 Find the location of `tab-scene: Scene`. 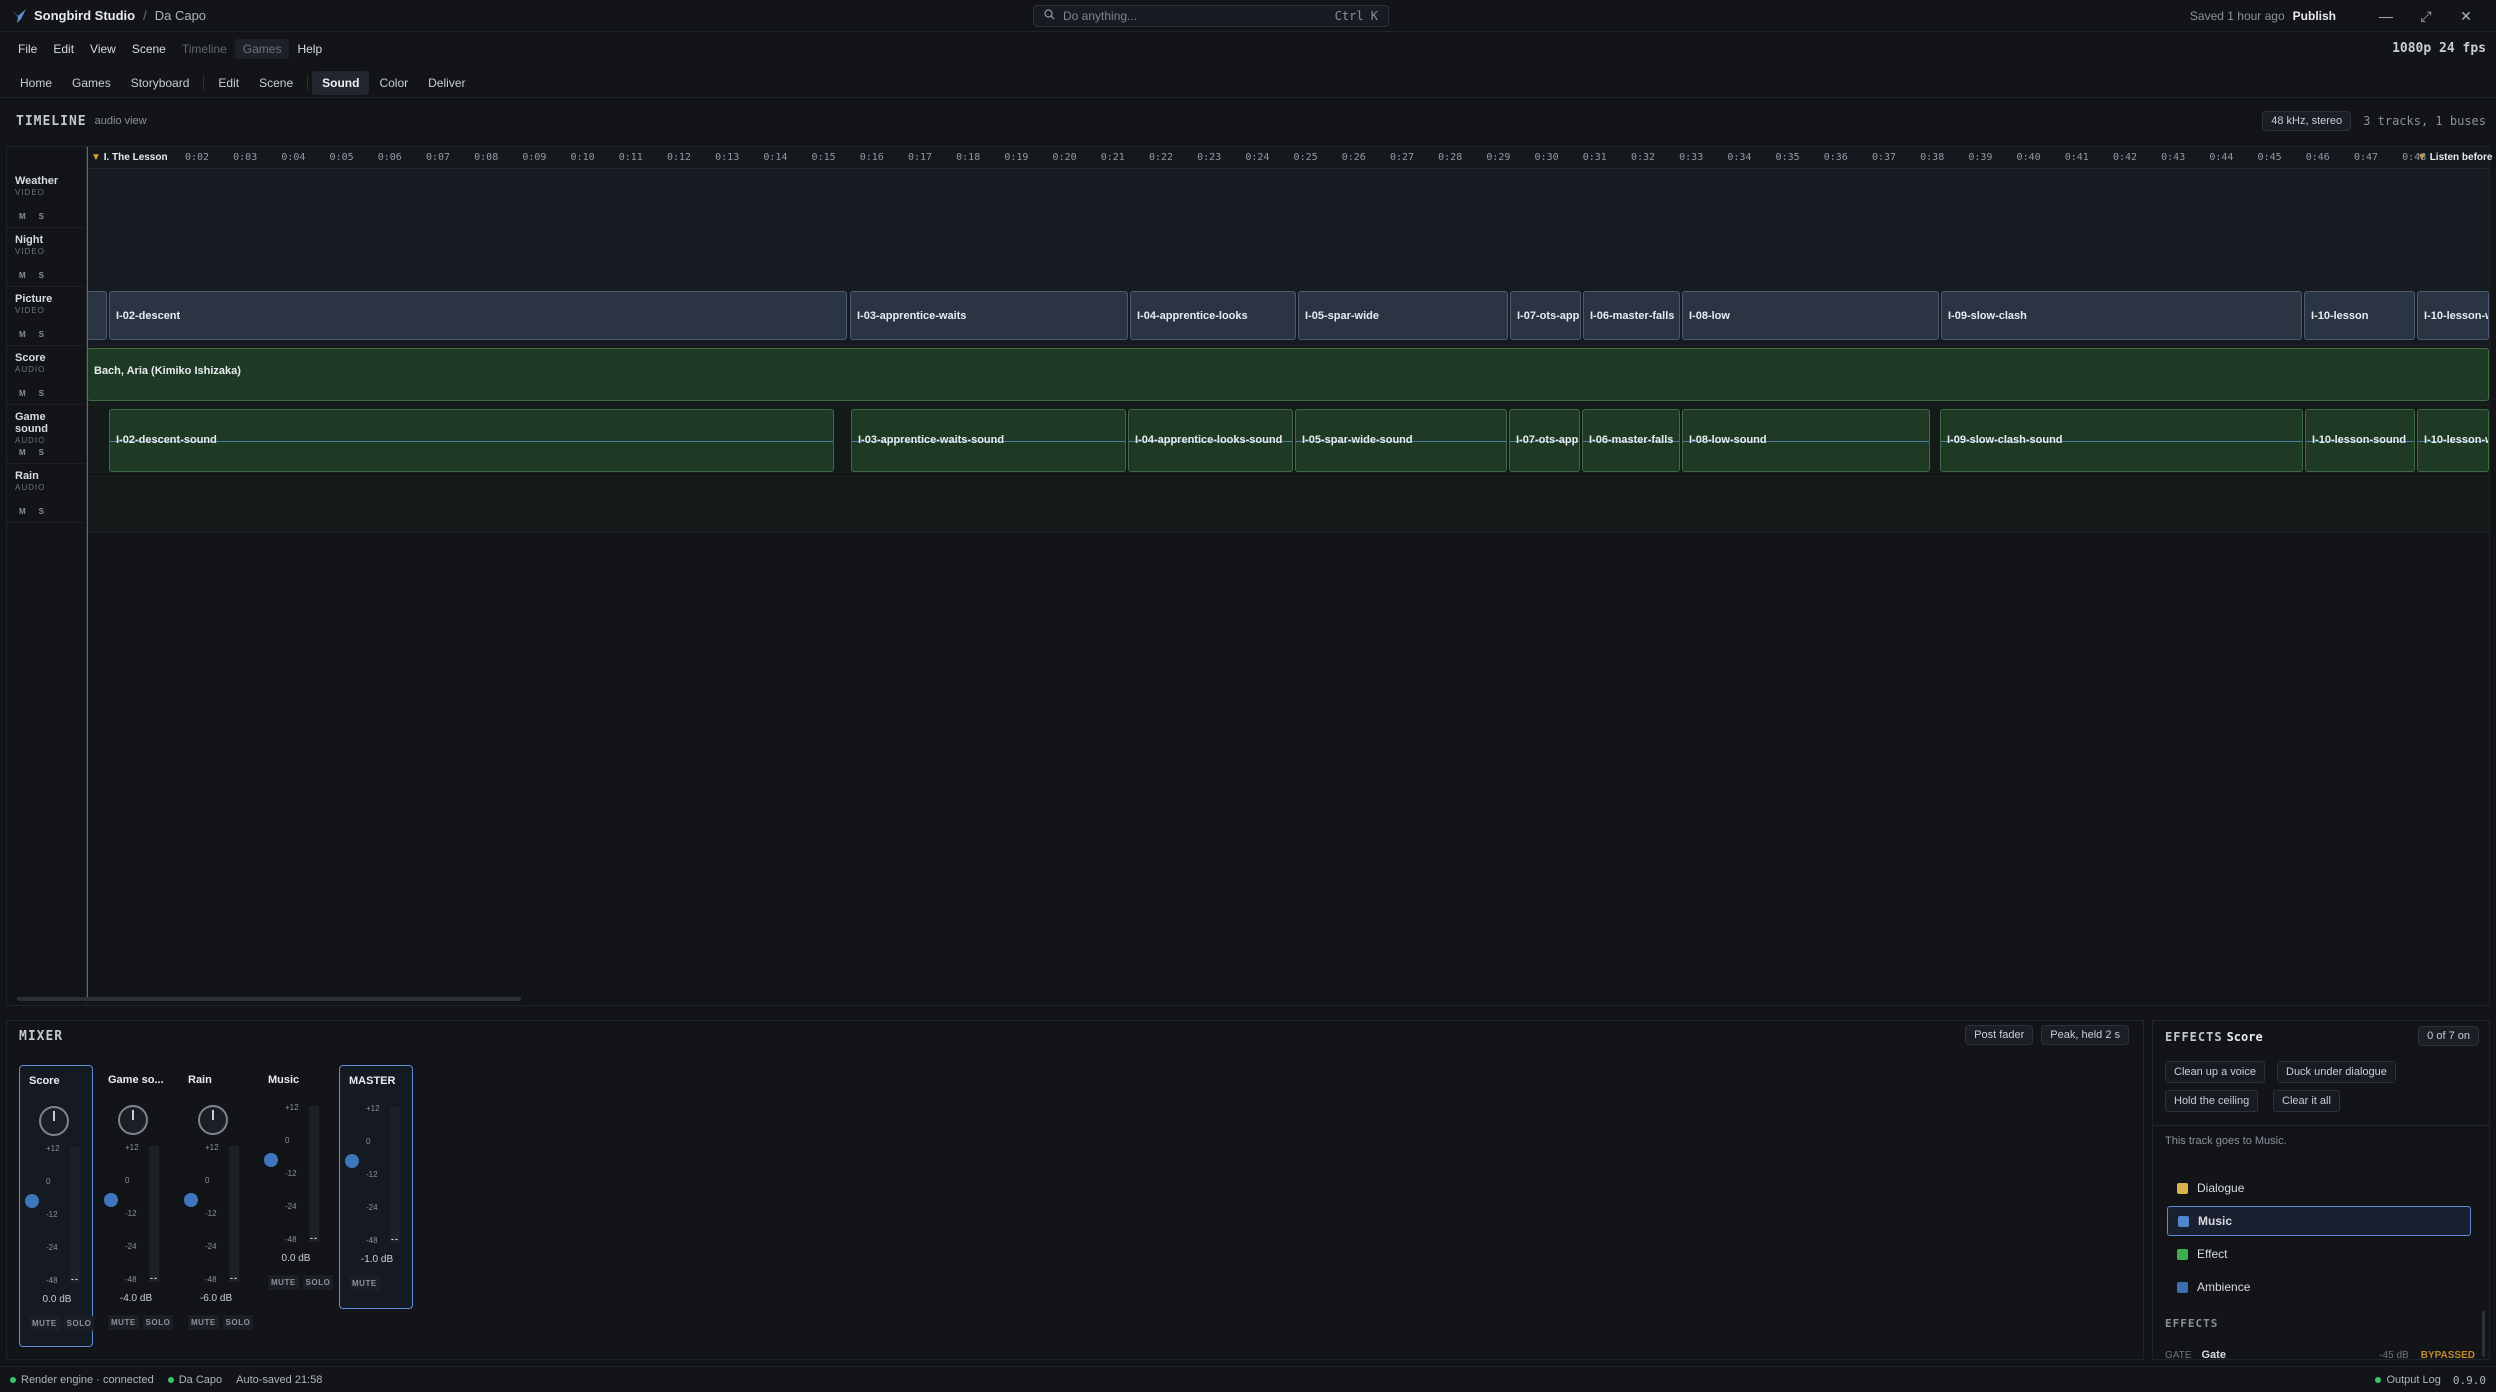

tab-scene: Scene is located at coordinates (276, 83).